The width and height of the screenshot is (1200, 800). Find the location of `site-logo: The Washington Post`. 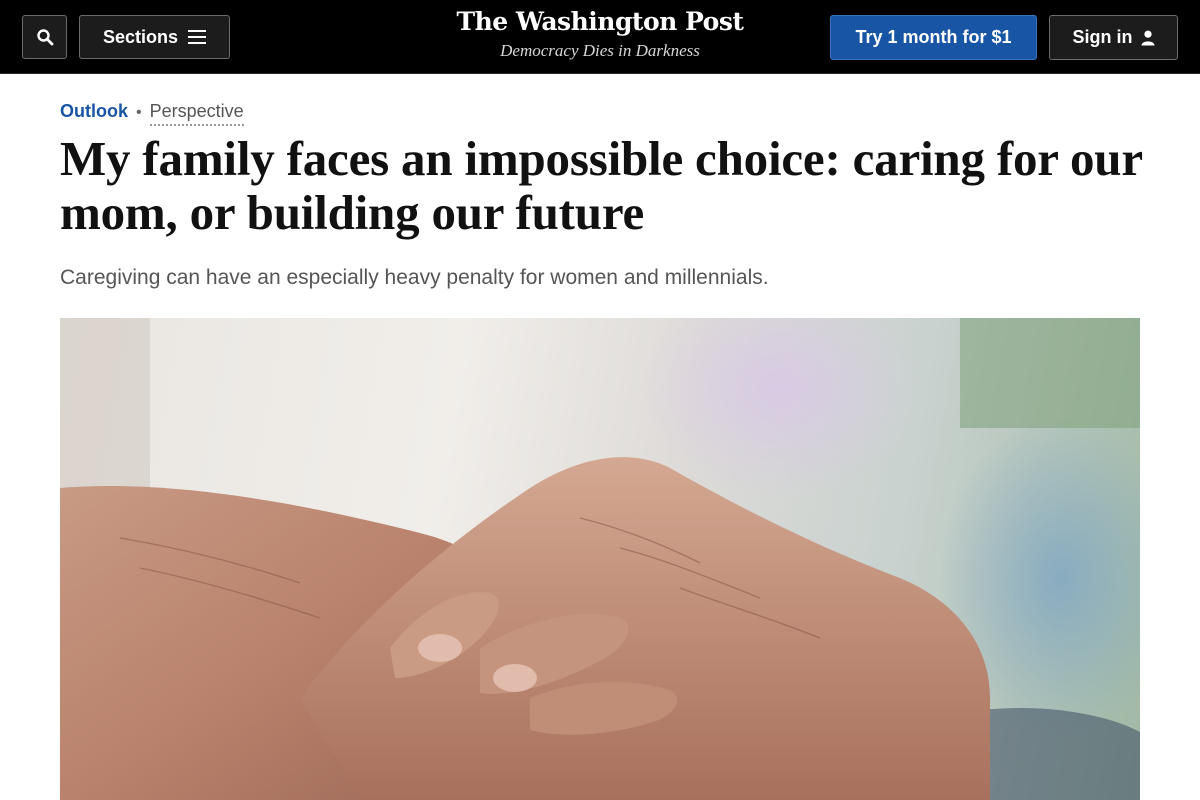

site-logo: The Washington Post is located at coordinates (600, 22).